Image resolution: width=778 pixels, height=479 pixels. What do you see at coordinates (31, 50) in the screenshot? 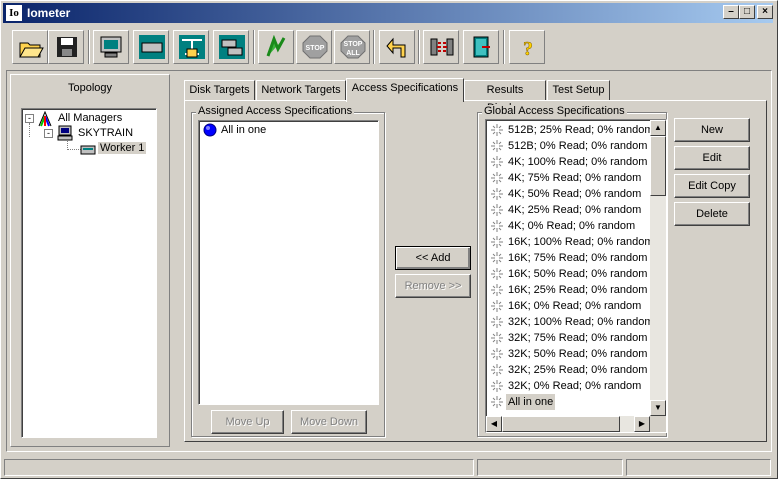
I see `open-icon` at bounding box center [31, 50].